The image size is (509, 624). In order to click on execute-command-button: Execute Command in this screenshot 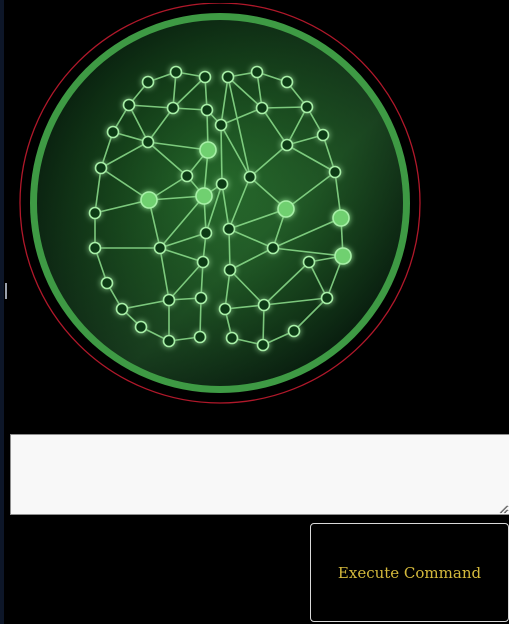, I will do `click(409, 572)`.